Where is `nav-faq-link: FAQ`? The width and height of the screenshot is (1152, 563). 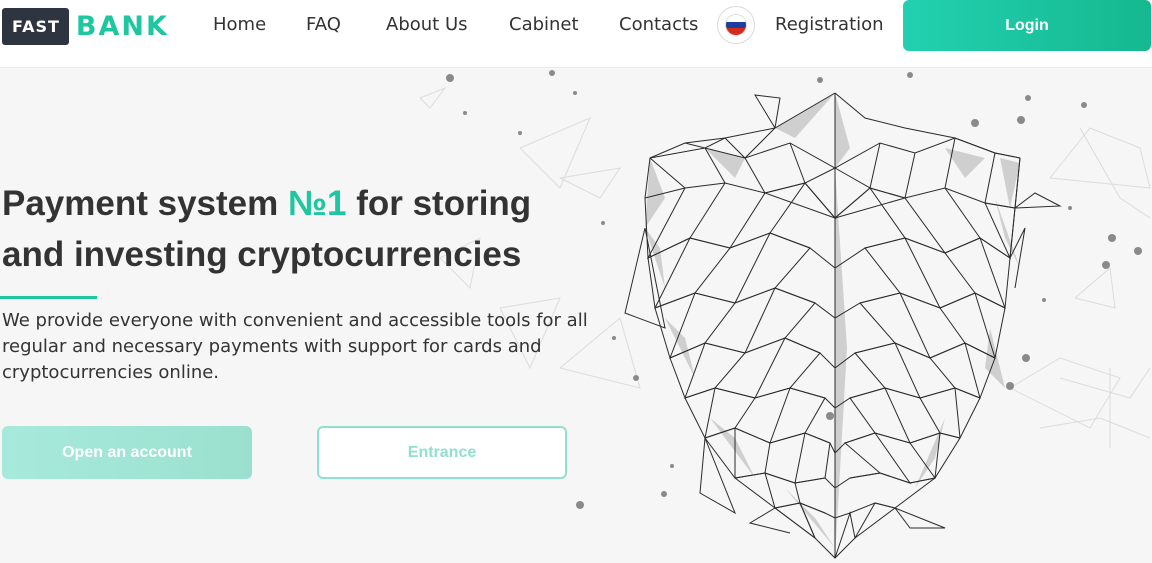 nav-faq-link: FAQ is located at coordinates (323, 24).